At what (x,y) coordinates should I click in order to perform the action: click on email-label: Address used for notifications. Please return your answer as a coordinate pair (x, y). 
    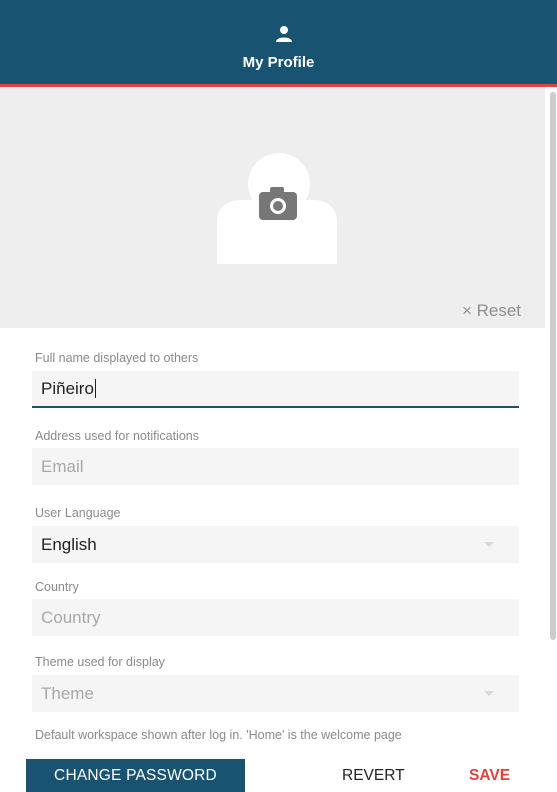
    Looking at the image, I should click on (117, 436).